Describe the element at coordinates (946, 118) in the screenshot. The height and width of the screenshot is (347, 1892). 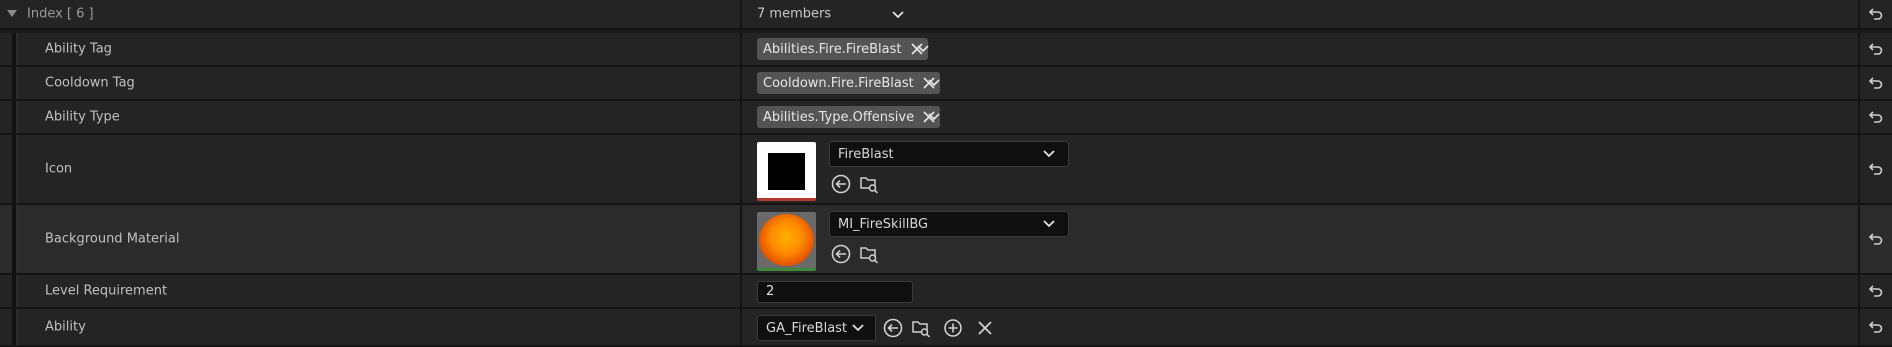
I see `property-row-ability-type: Ability Type Abilities.Type.Offensive` at that location.